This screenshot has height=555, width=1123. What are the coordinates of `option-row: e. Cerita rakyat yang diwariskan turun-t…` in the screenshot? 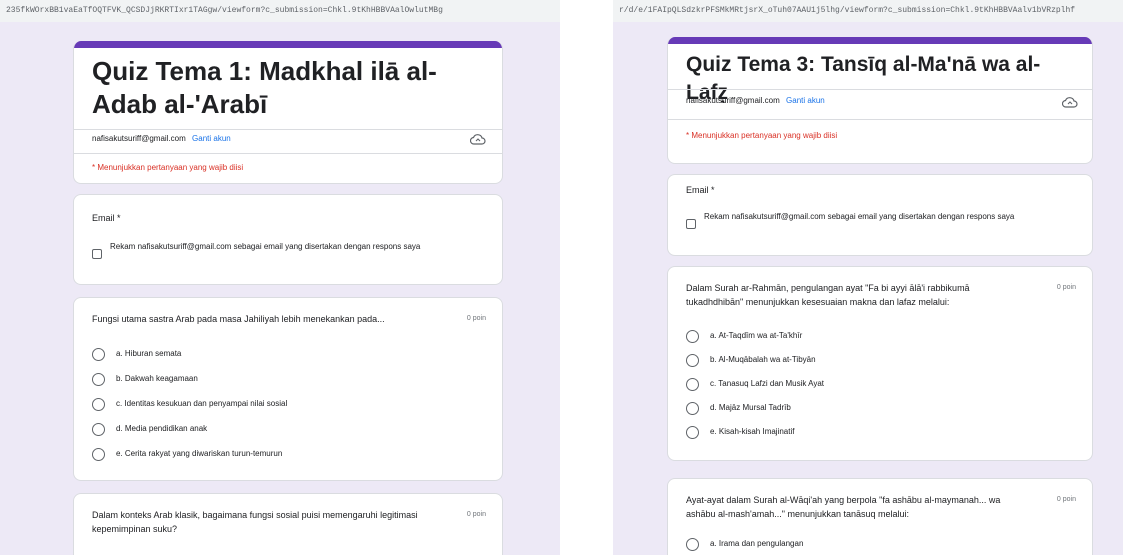 It's located at (288, 455).